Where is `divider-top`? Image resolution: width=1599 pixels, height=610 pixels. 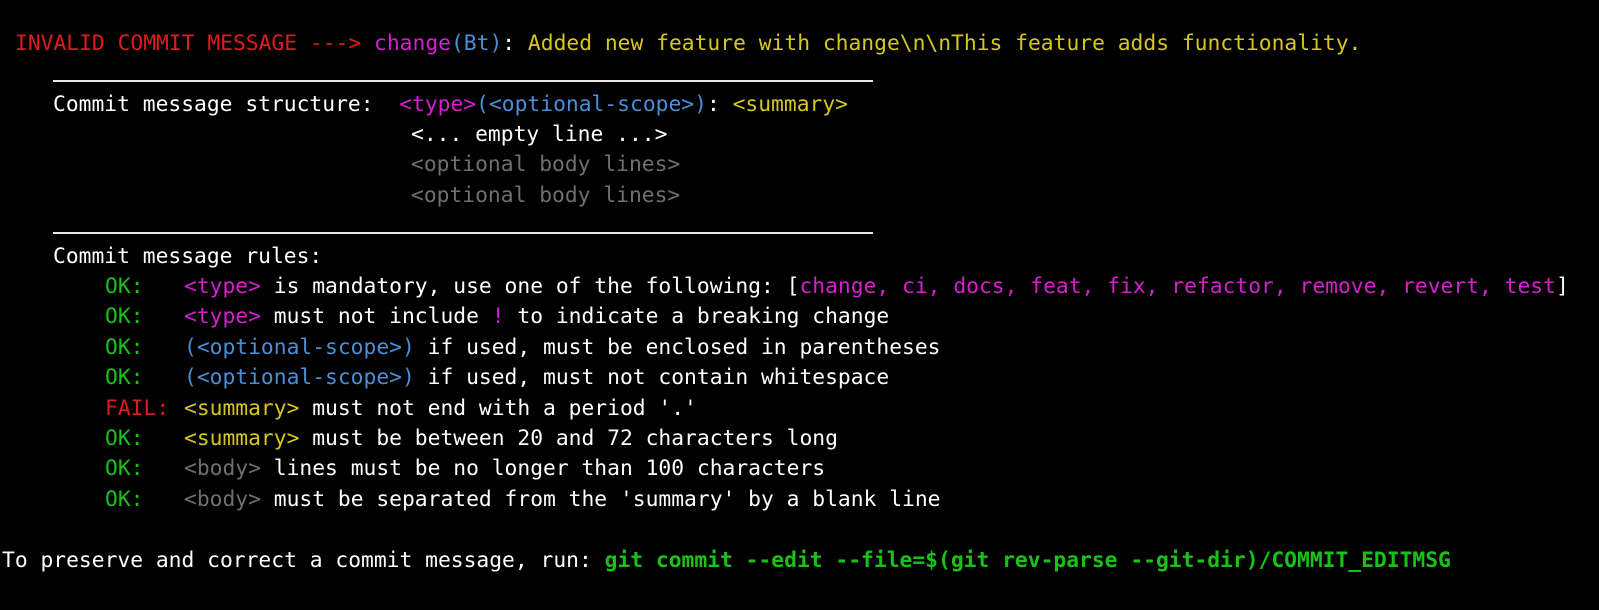
divider-top is located at coordinates (463, 81).